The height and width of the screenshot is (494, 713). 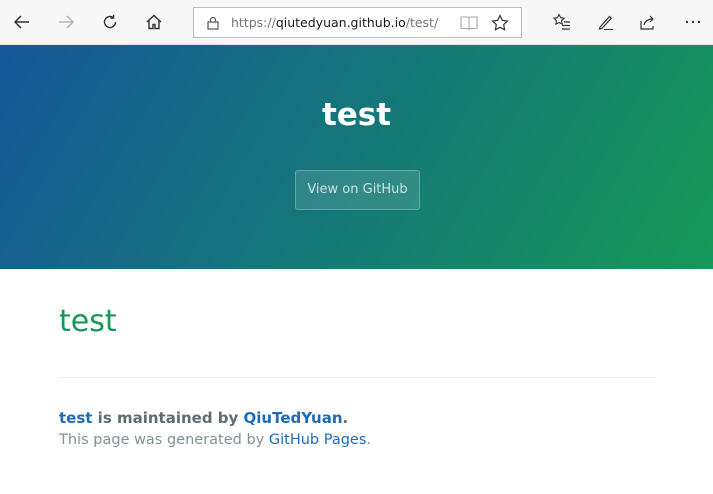 I want to click on maintainer-period: ., so click(x=345, y=418).